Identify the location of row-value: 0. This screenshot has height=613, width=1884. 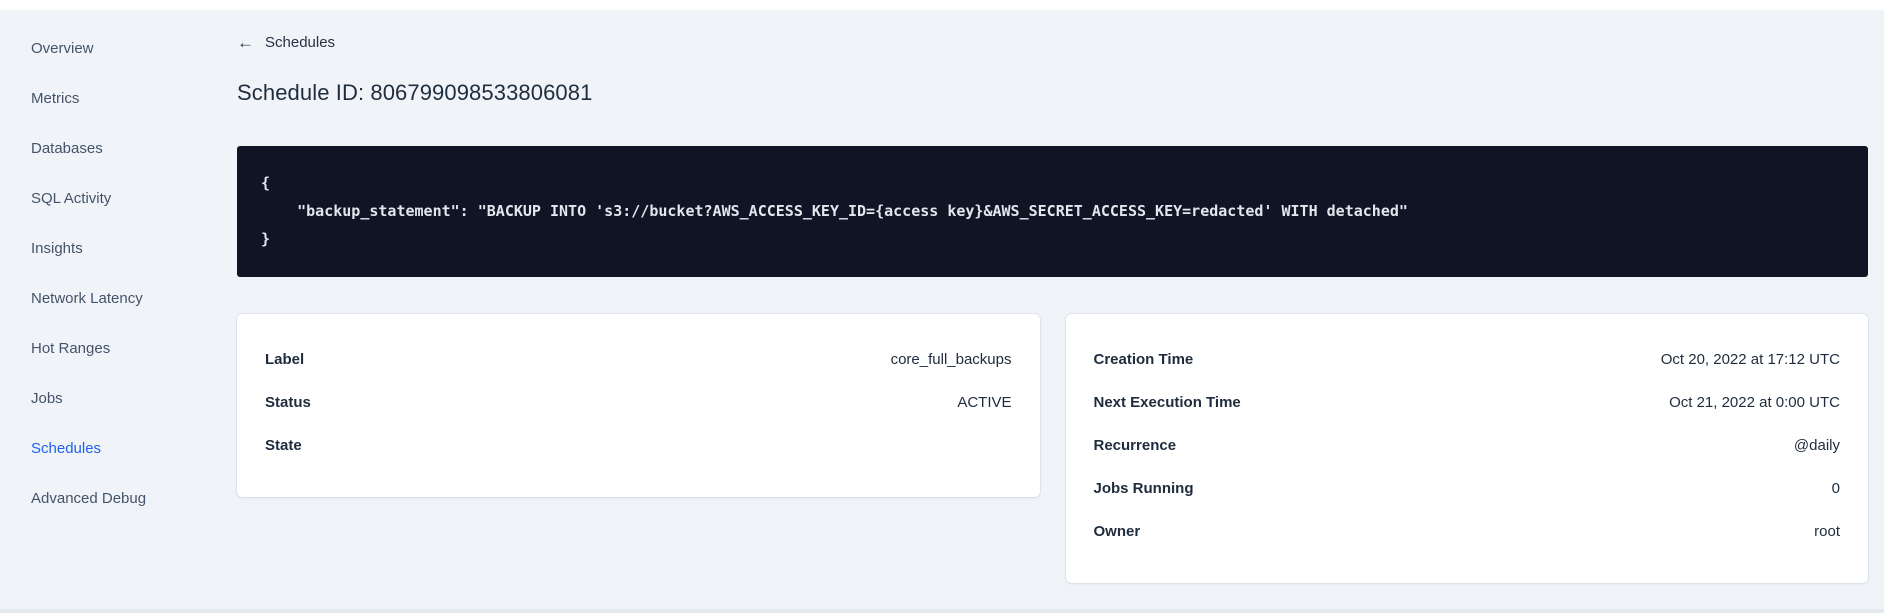
(1835, 488).